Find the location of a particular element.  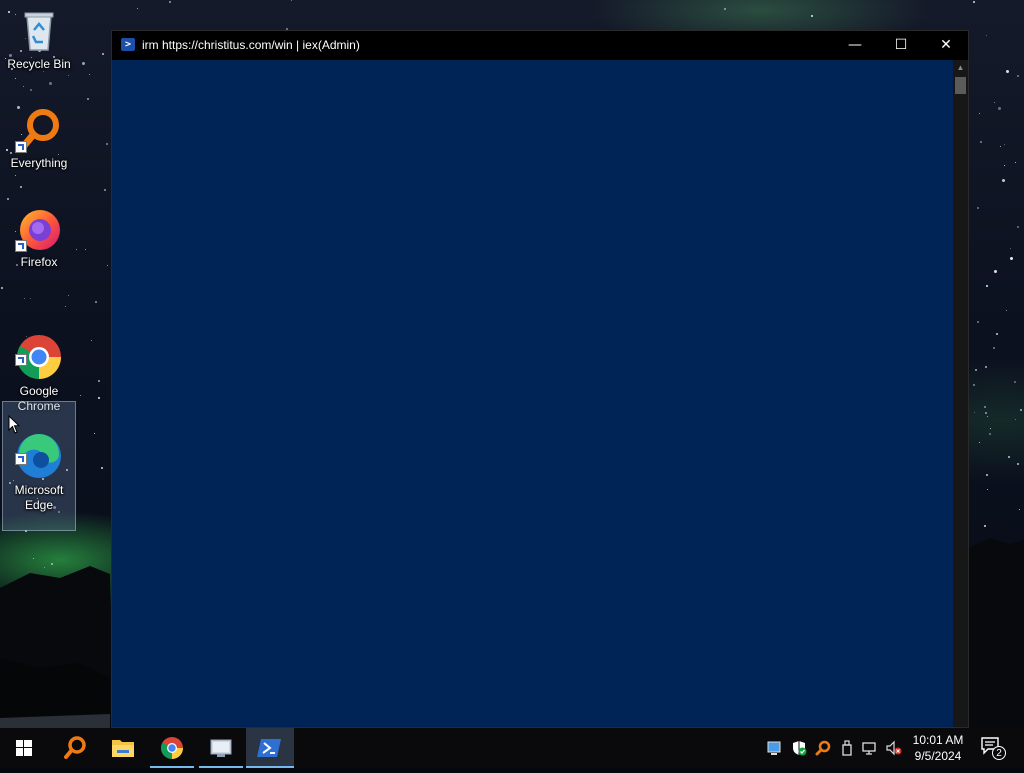

taskbar-chrome is located at coordinates (172, 748).